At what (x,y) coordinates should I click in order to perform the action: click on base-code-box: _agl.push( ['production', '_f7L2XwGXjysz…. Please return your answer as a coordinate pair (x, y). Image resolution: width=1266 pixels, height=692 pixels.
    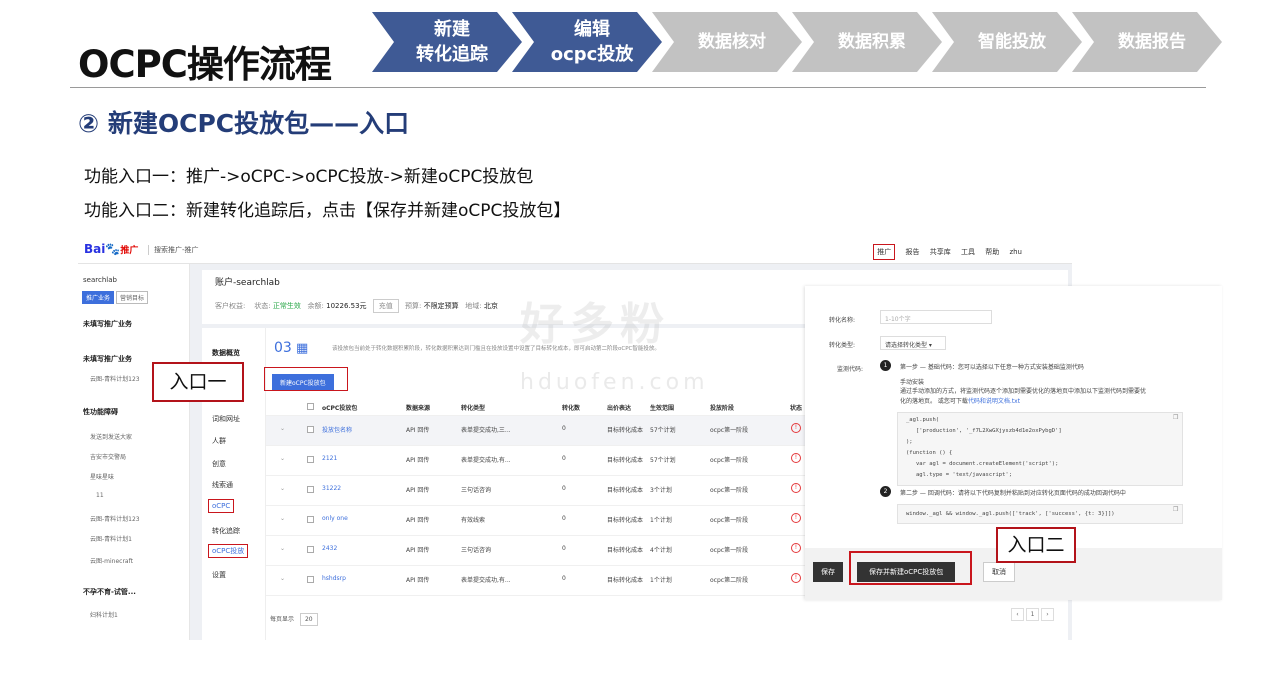
    Looking at the image, I should click on (1040, 449).